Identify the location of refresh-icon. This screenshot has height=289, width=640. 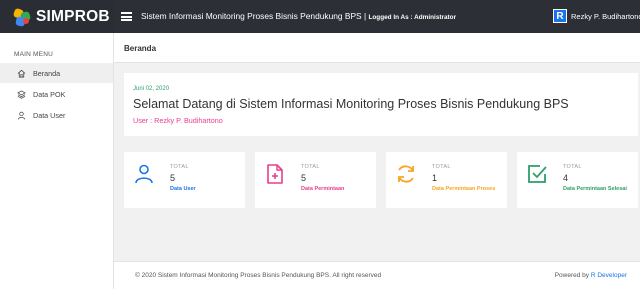
(406, 174).